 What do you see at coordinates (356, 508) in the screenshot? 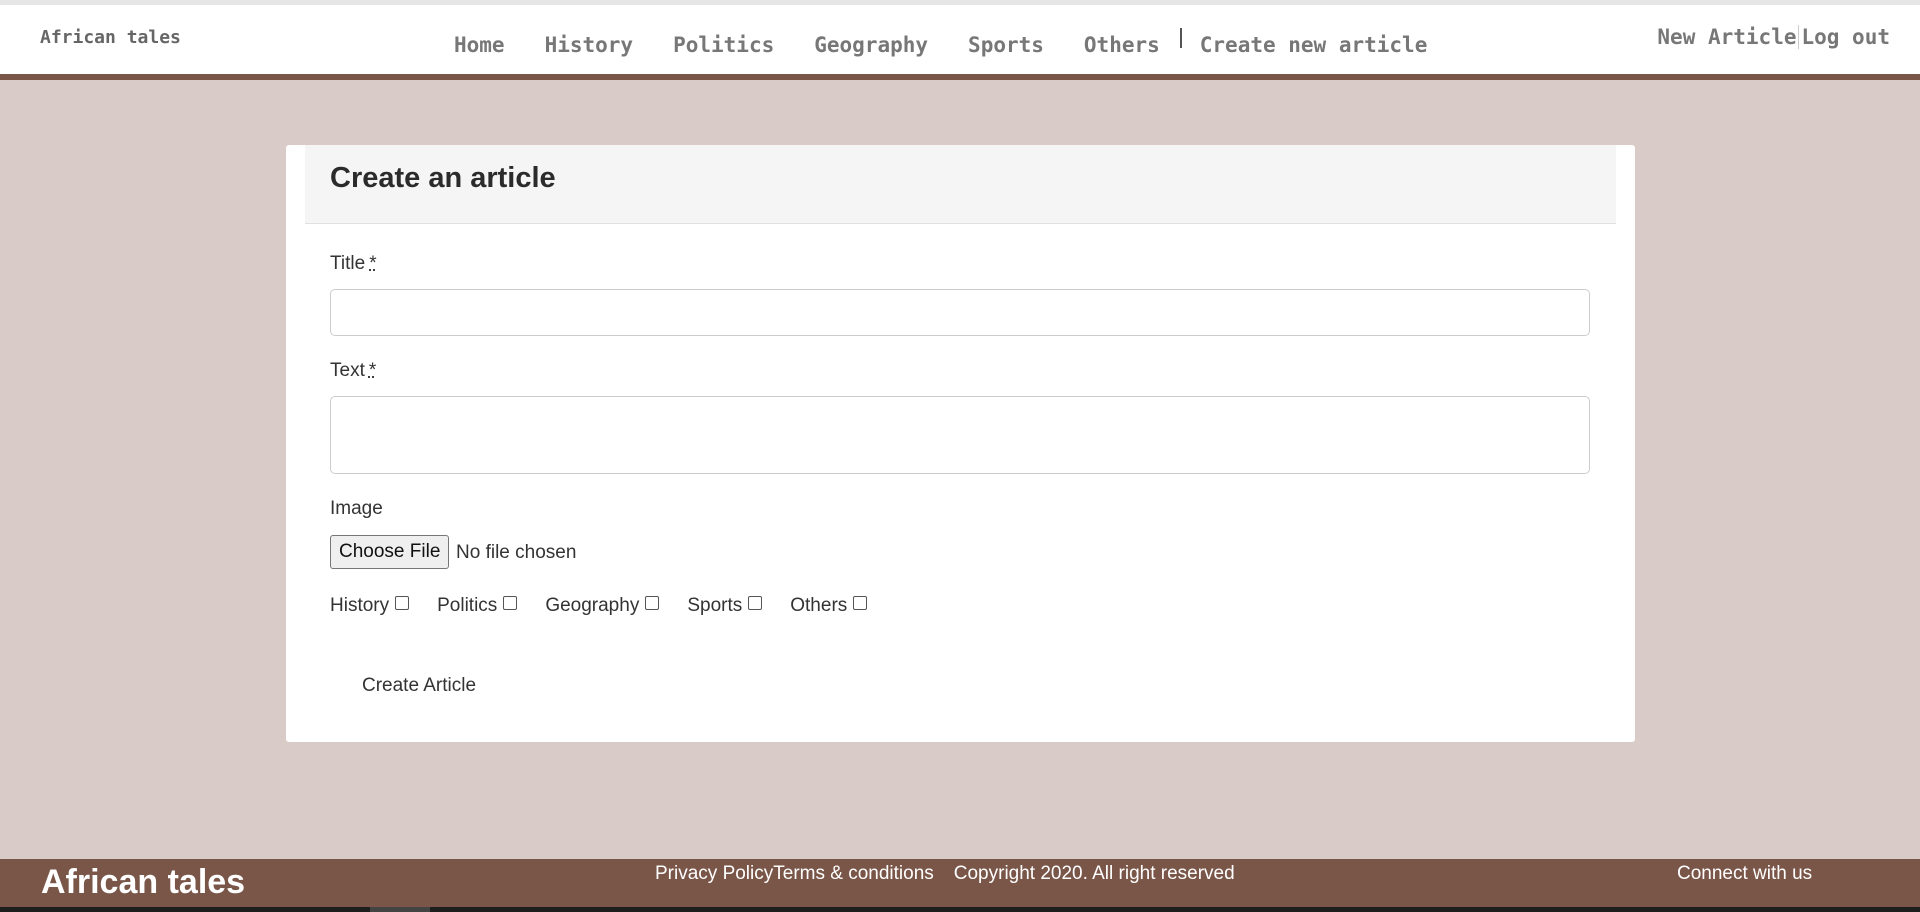
I see `image-label: Image` at bounding box center [356, 508].